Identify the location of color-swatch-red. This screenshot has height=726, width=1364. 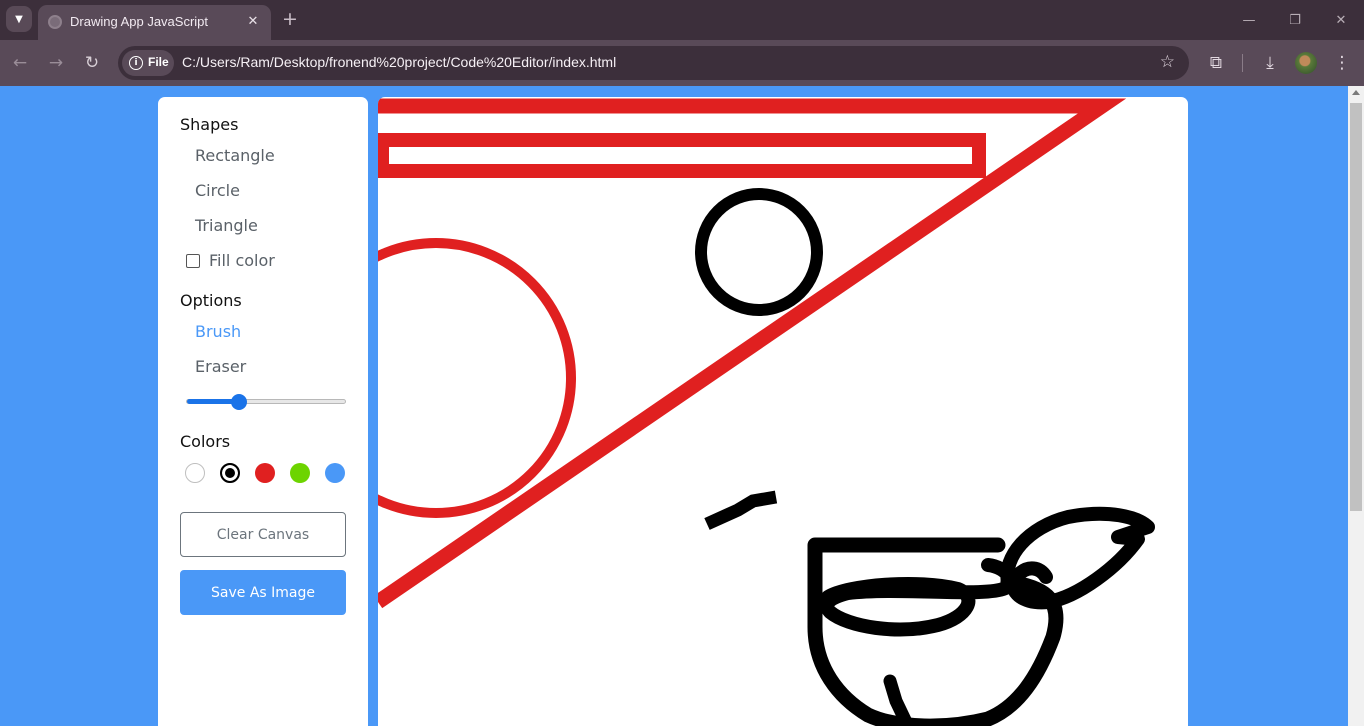
(265, 472).